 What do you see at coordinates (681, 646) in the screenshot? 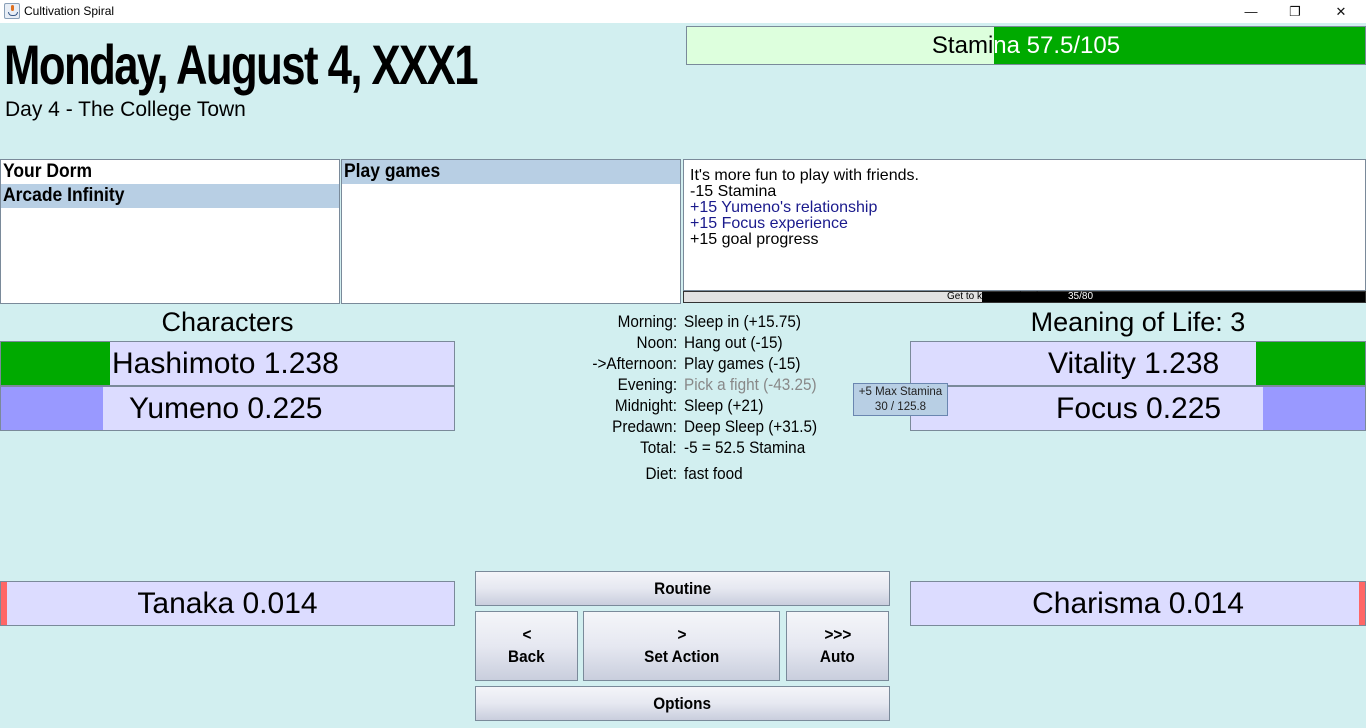
I see `set-action-button: > Set Action` at bounding box center [681, 646].